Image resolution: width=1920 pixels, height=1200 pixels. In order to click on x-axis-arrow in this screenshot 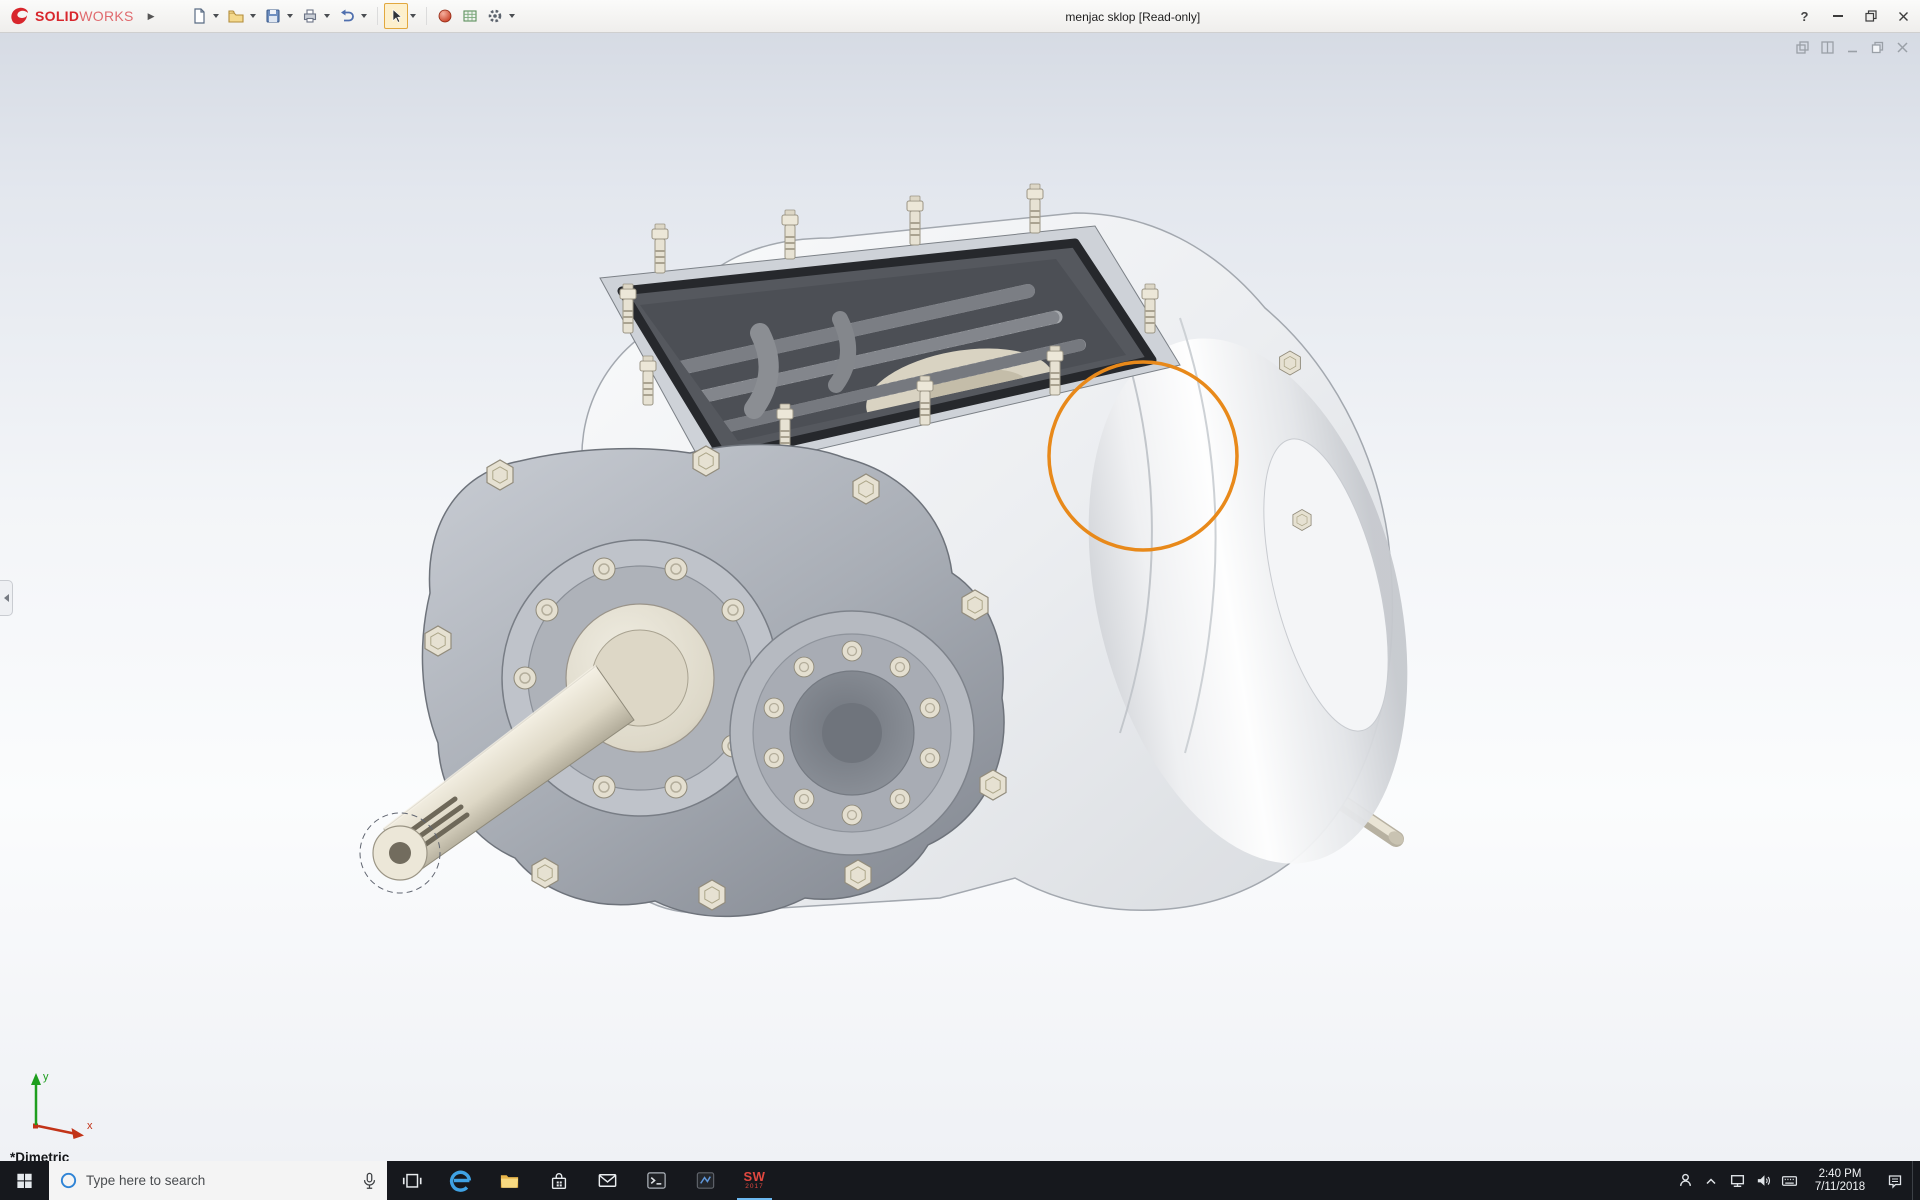, I will do `click(56, 1129)`.